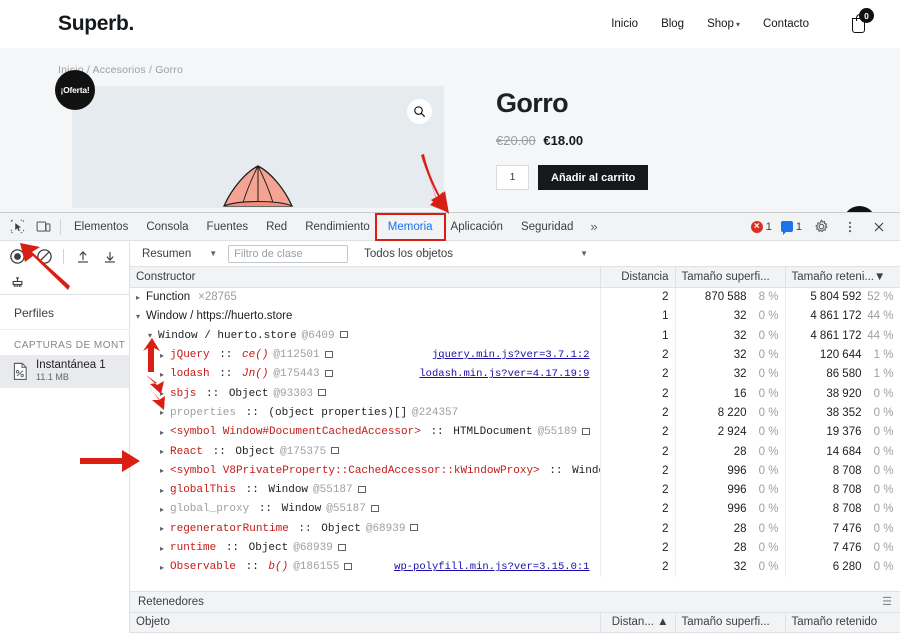 Image resolution: width=900 pixels, height=633 pixels. I want to click on table-row: React :: Object@1753752280 %14 6840 %, so click(515, 451).